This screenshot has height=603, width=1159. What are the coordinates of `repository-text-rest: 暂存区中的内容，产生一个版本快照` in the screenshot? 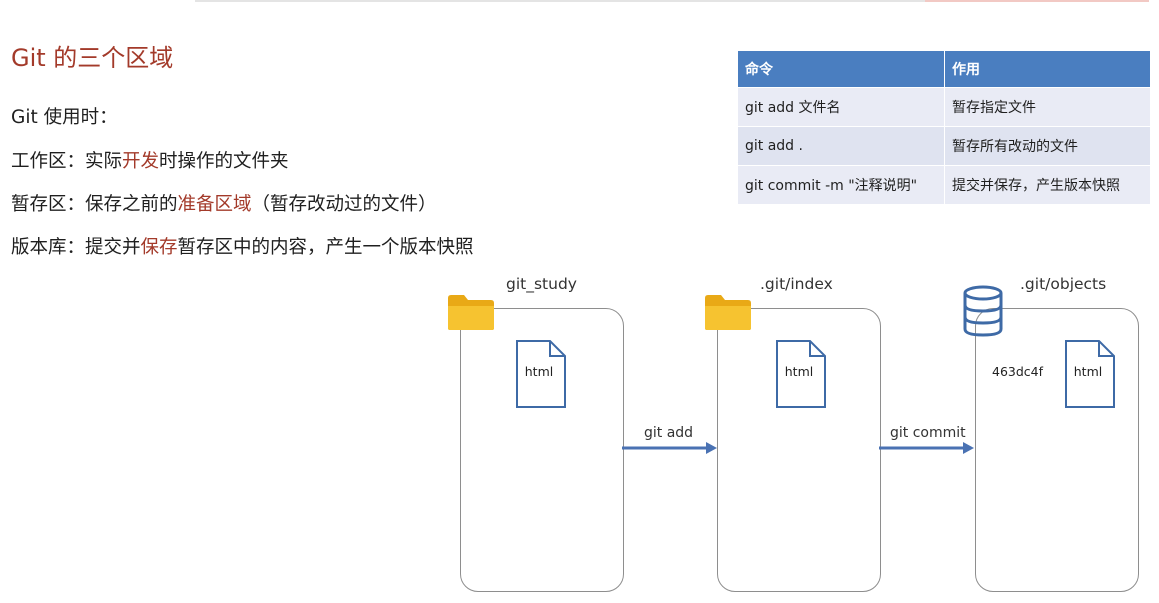 It's located at (325, 247).